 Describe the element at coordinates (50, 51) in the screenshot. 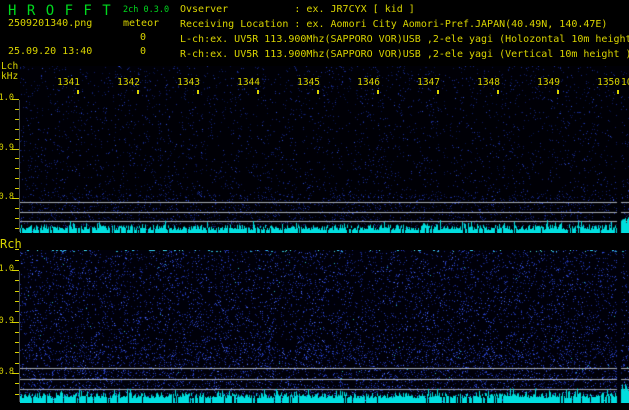

I see `observation-datetime: 25.09.20 13:40` at that location.